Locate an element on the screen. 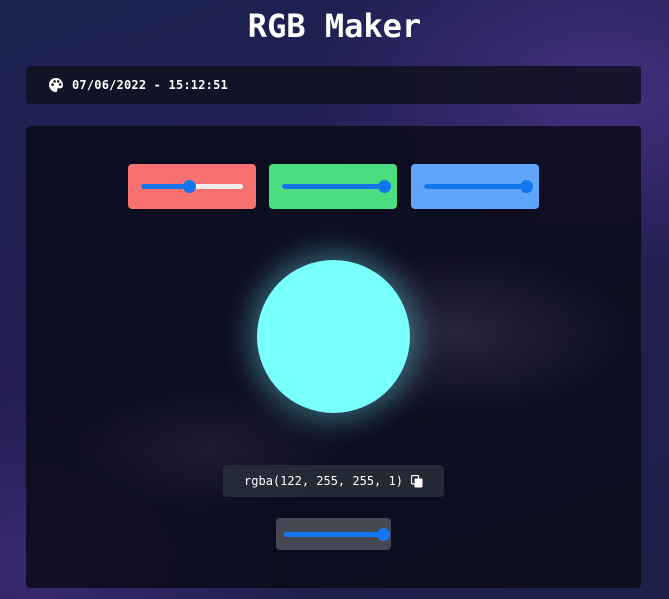  blue-slider is located at coordinates (478, 186).